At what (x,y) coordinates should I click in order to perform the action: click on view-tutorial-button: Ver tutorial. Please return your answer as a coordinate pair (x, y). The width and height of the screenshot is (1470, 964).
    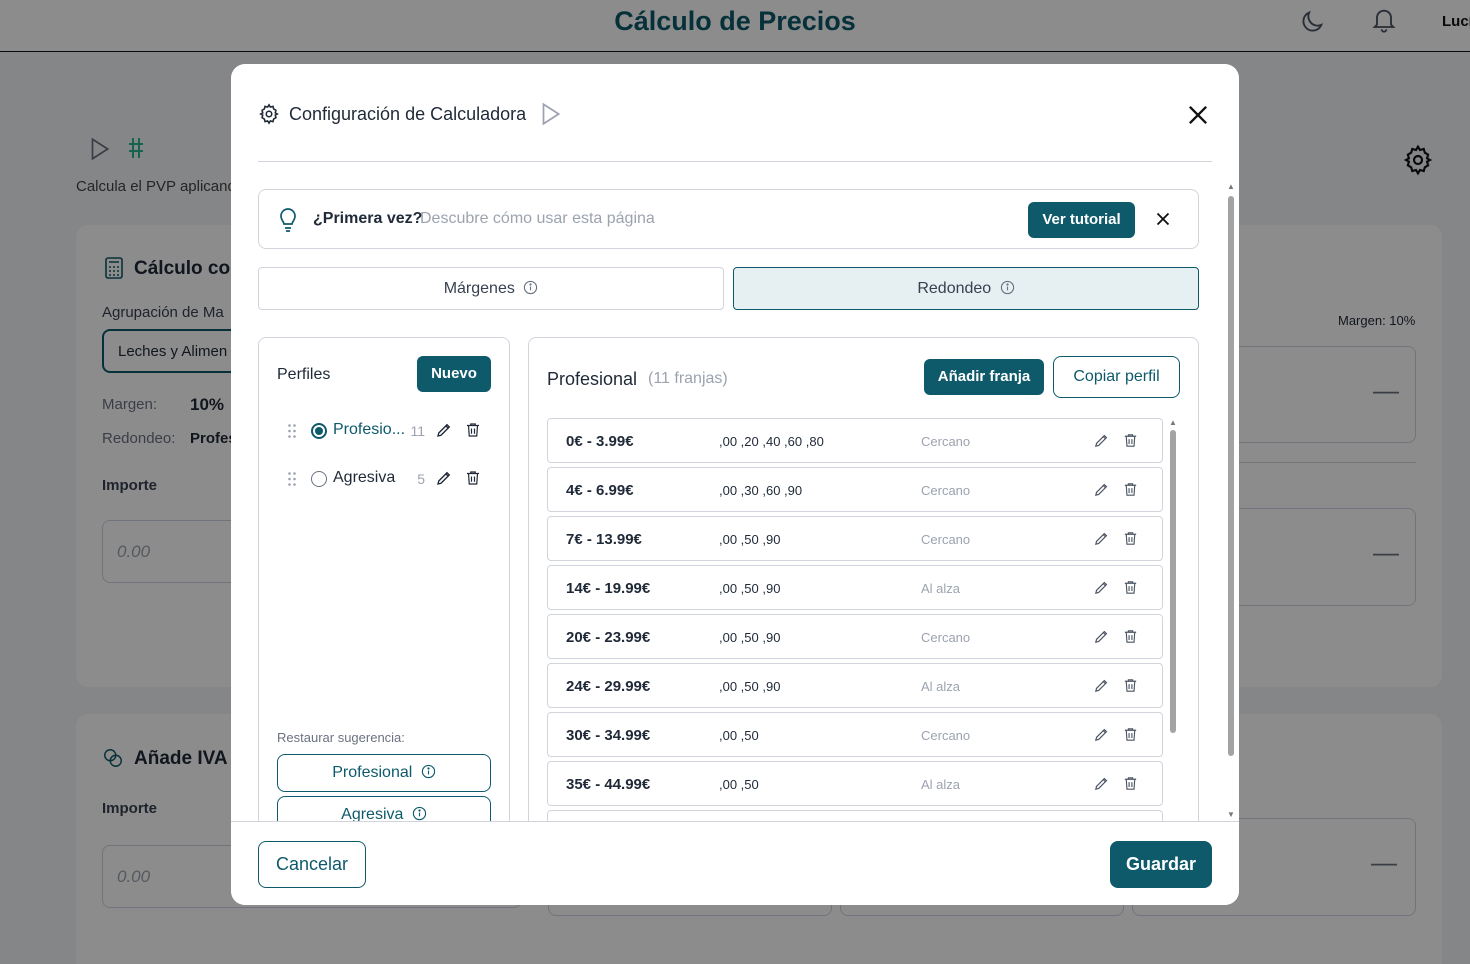
    Looking at the image, I should click on (1081, 220).